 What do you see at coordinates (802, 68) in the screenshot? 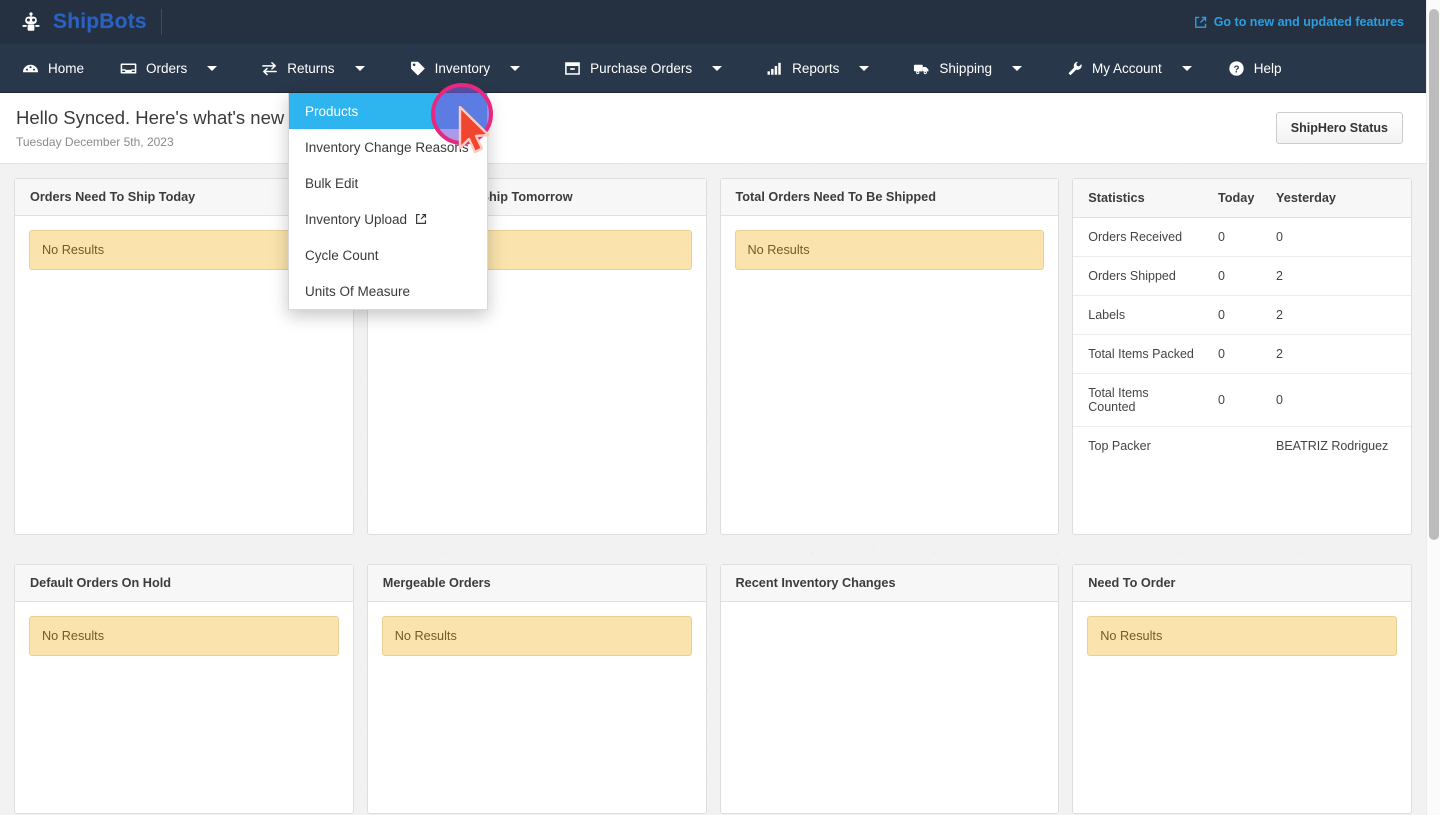
I see `nav-item-reports: Reports` at bounding box center [802, 68].